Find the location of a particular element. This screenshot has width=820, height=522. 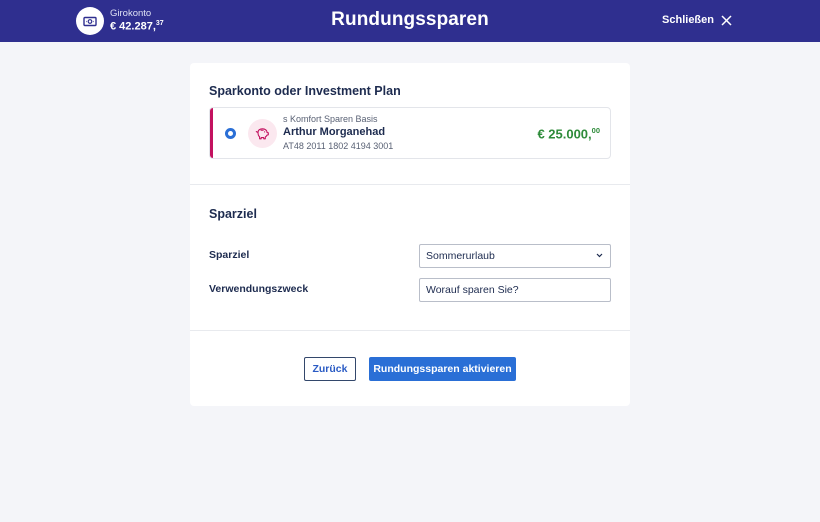

account-holder: Arthur Morganehad is located at coordinates (334, 132).